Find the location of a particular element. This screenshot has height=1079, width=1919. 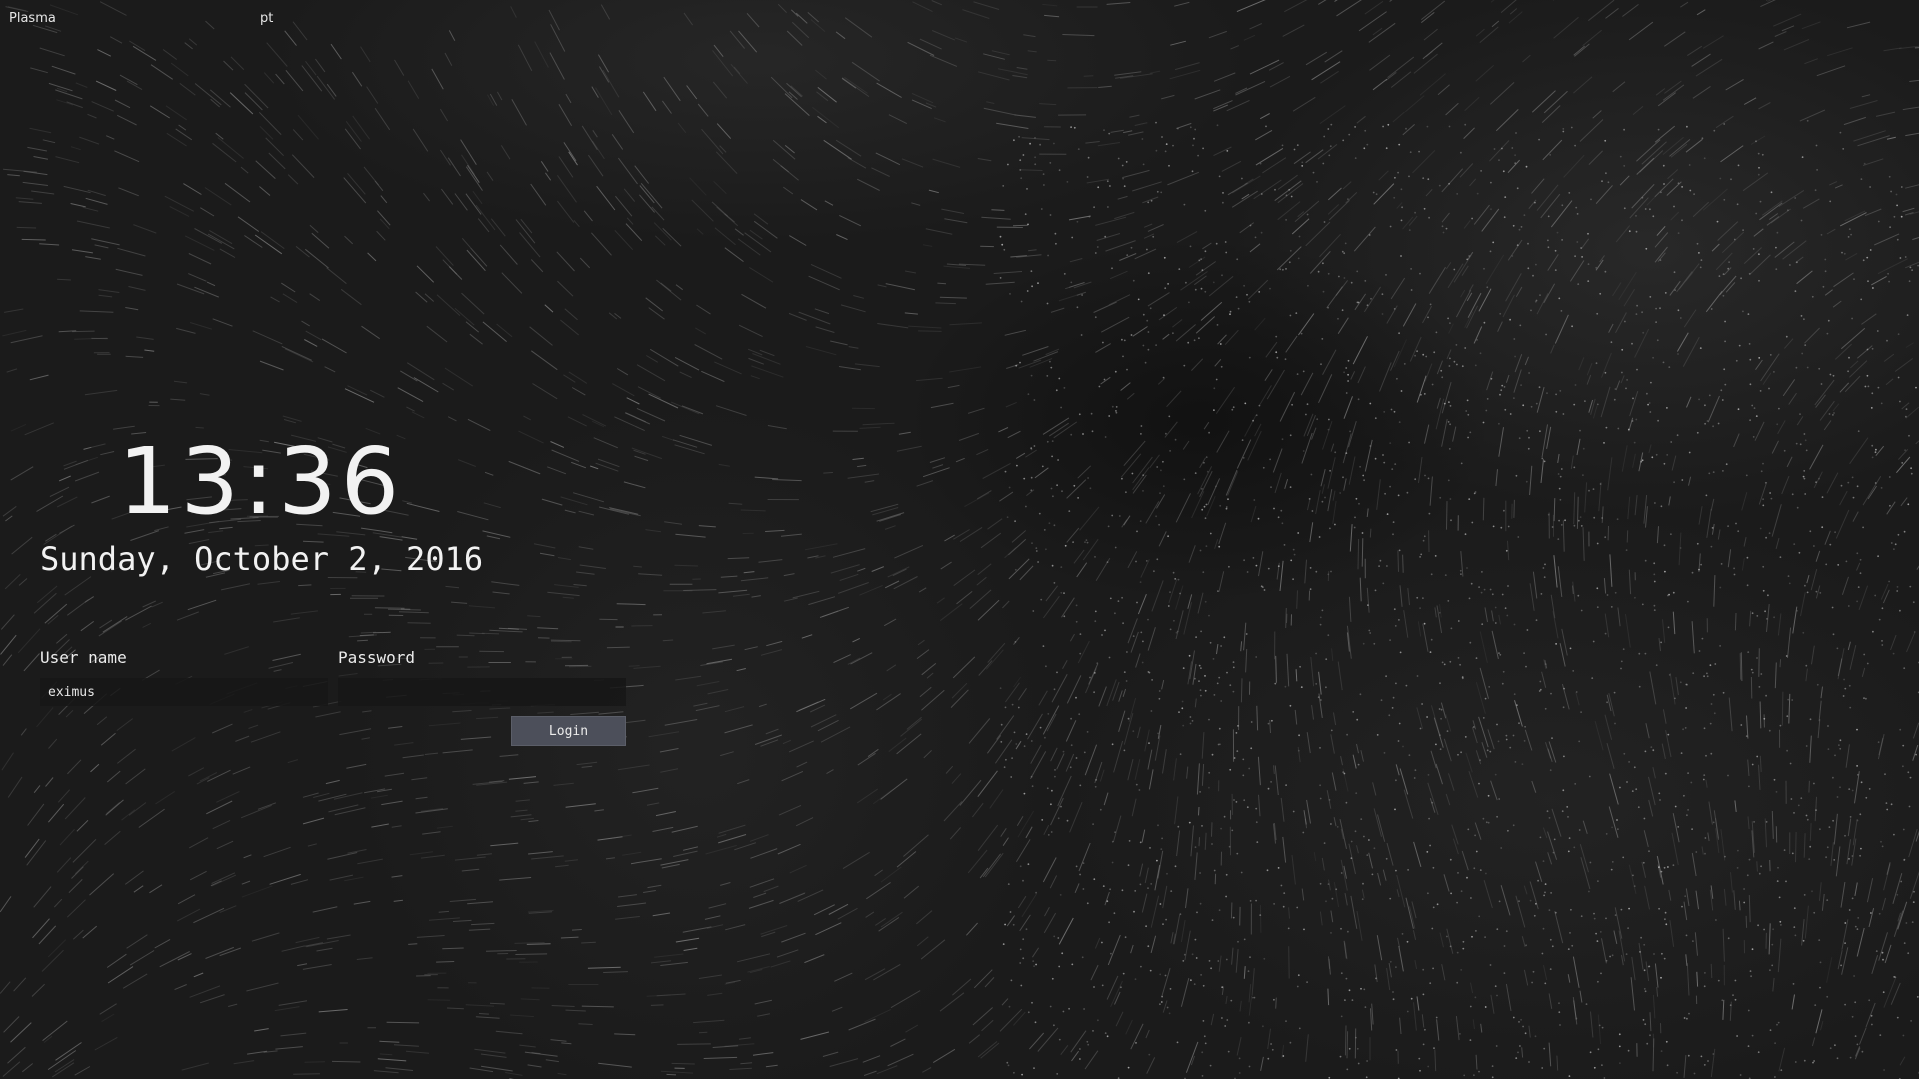

username-label: User name is located at coordinates (83, 657).